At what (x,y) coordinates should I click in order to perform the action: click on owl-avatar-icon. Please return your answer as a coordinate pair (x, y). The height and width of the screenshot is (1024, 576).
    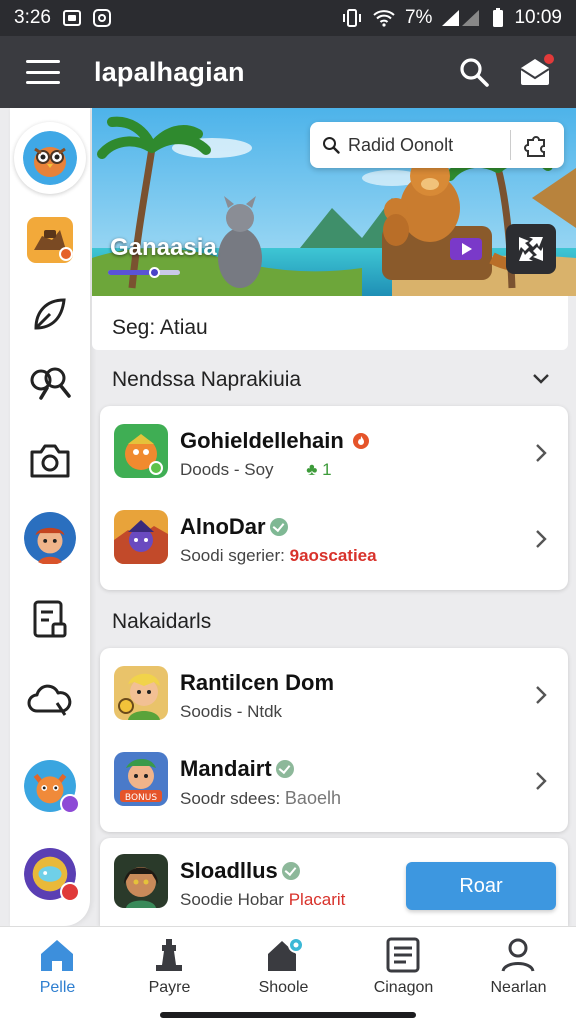
    Looking at the image, I should click on (50, 158).